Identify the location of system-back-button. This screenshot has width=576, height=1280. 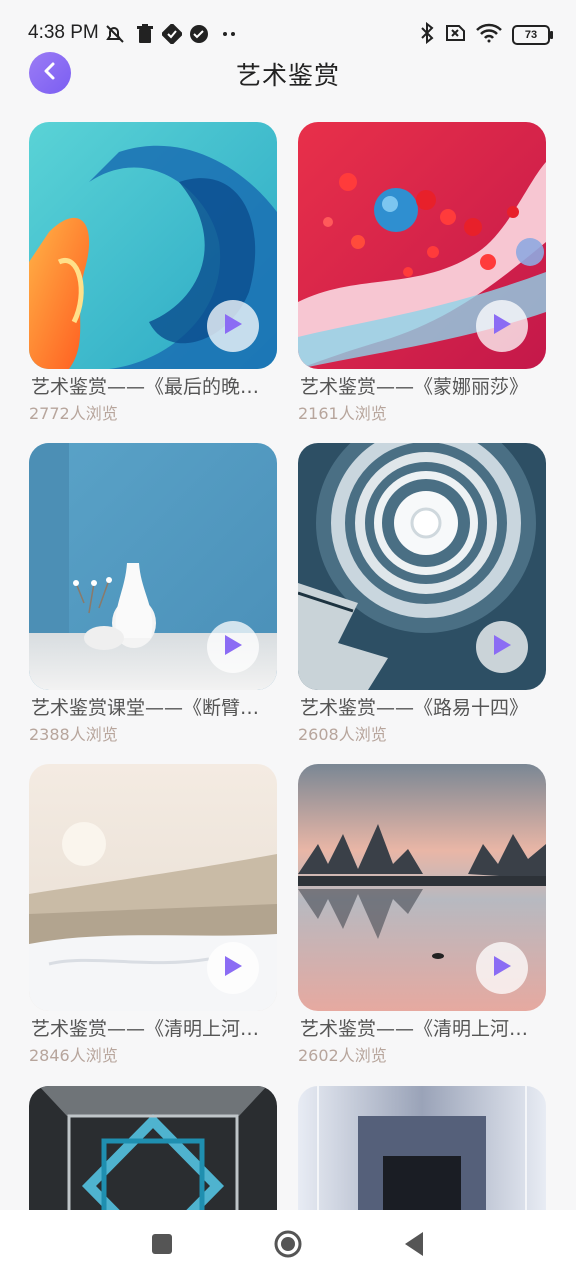
(414, 1246).